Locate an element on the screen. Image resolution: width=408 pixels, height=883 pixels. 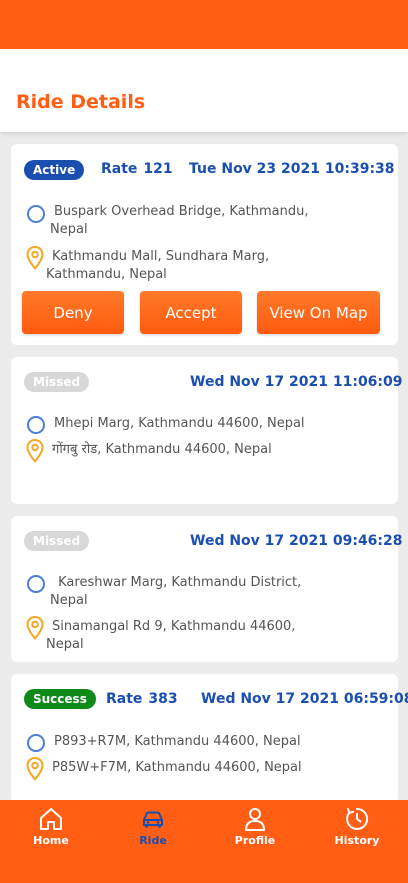
rate-value: 383 is located at coordinates (163, 699).